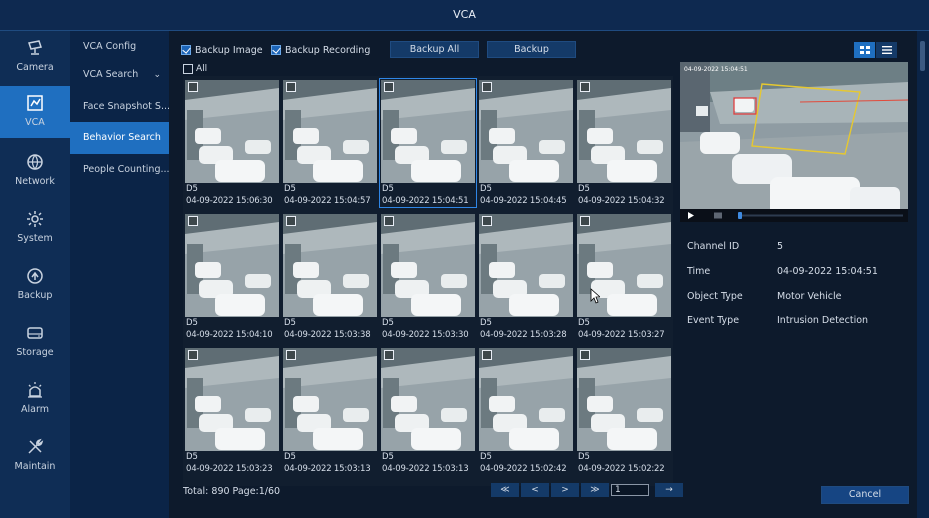  I want to click on prev-page-button: <, so click(535, 490).